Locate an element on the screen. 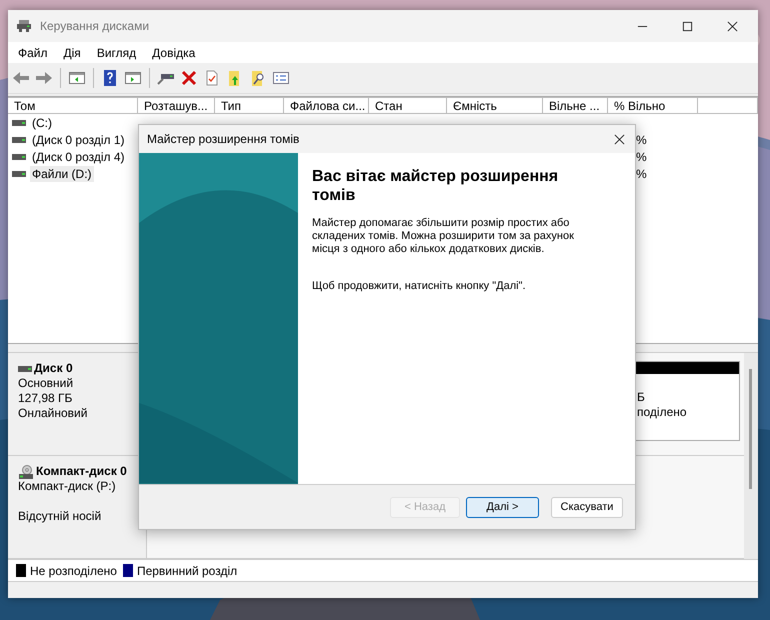  column-header: % Вільно is located at coordinates (653, 105).